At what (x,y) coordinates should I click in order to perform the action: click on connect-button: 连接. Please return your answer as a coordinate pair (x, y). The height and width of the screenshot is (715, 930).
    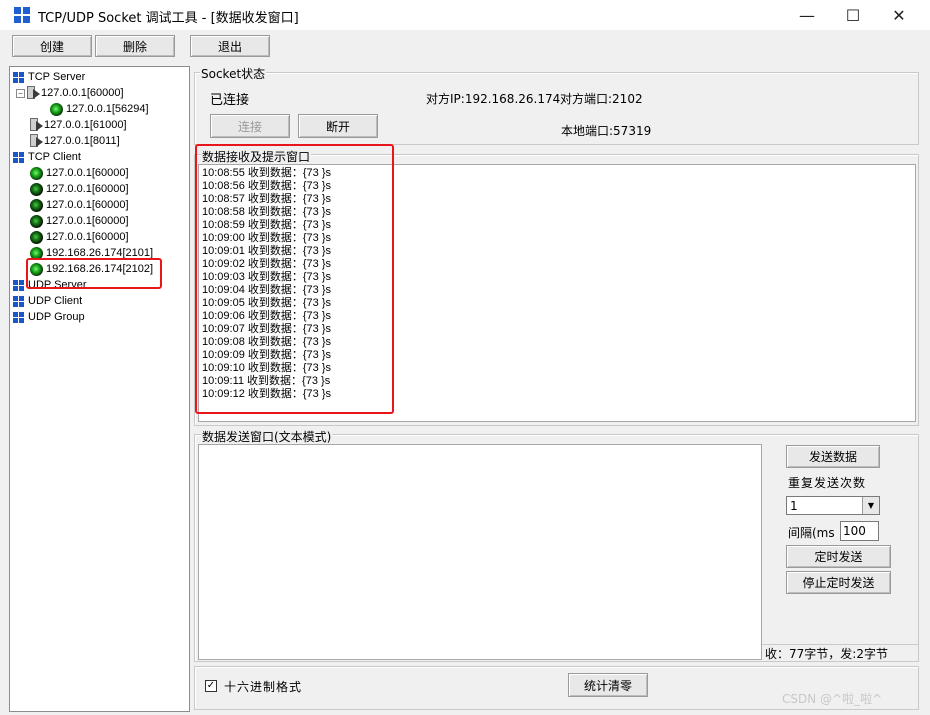
    Looking at the image, I should click on (250, 126).